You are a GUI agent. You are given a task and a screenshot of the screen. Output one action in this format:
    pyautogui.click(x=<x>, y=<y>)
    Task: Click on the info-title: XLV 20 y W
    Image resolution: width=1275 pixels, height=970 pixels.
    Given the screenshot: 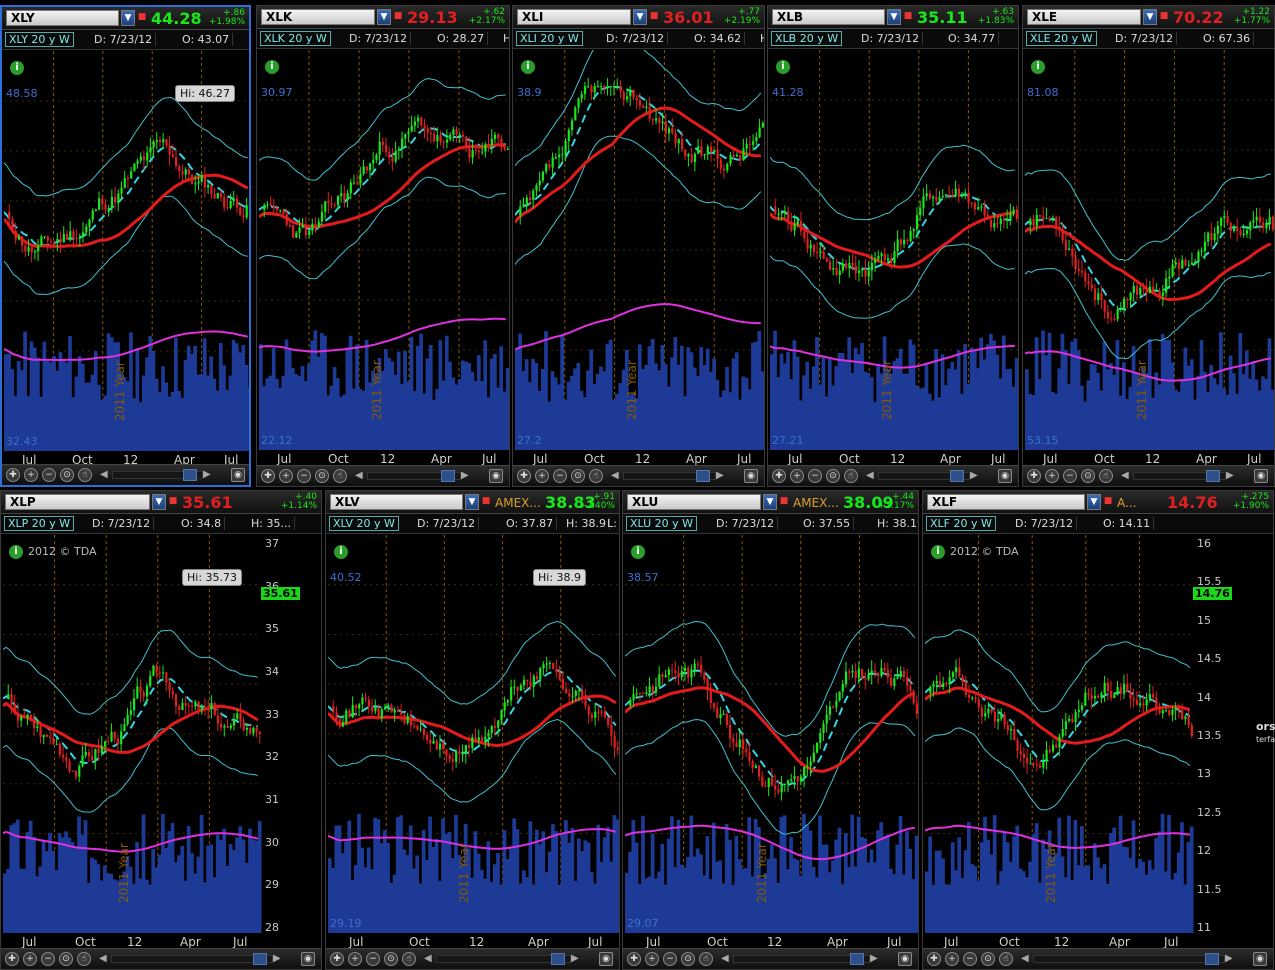 What is the action you would take?
    pyautogui.click(x=364, y=523)
    